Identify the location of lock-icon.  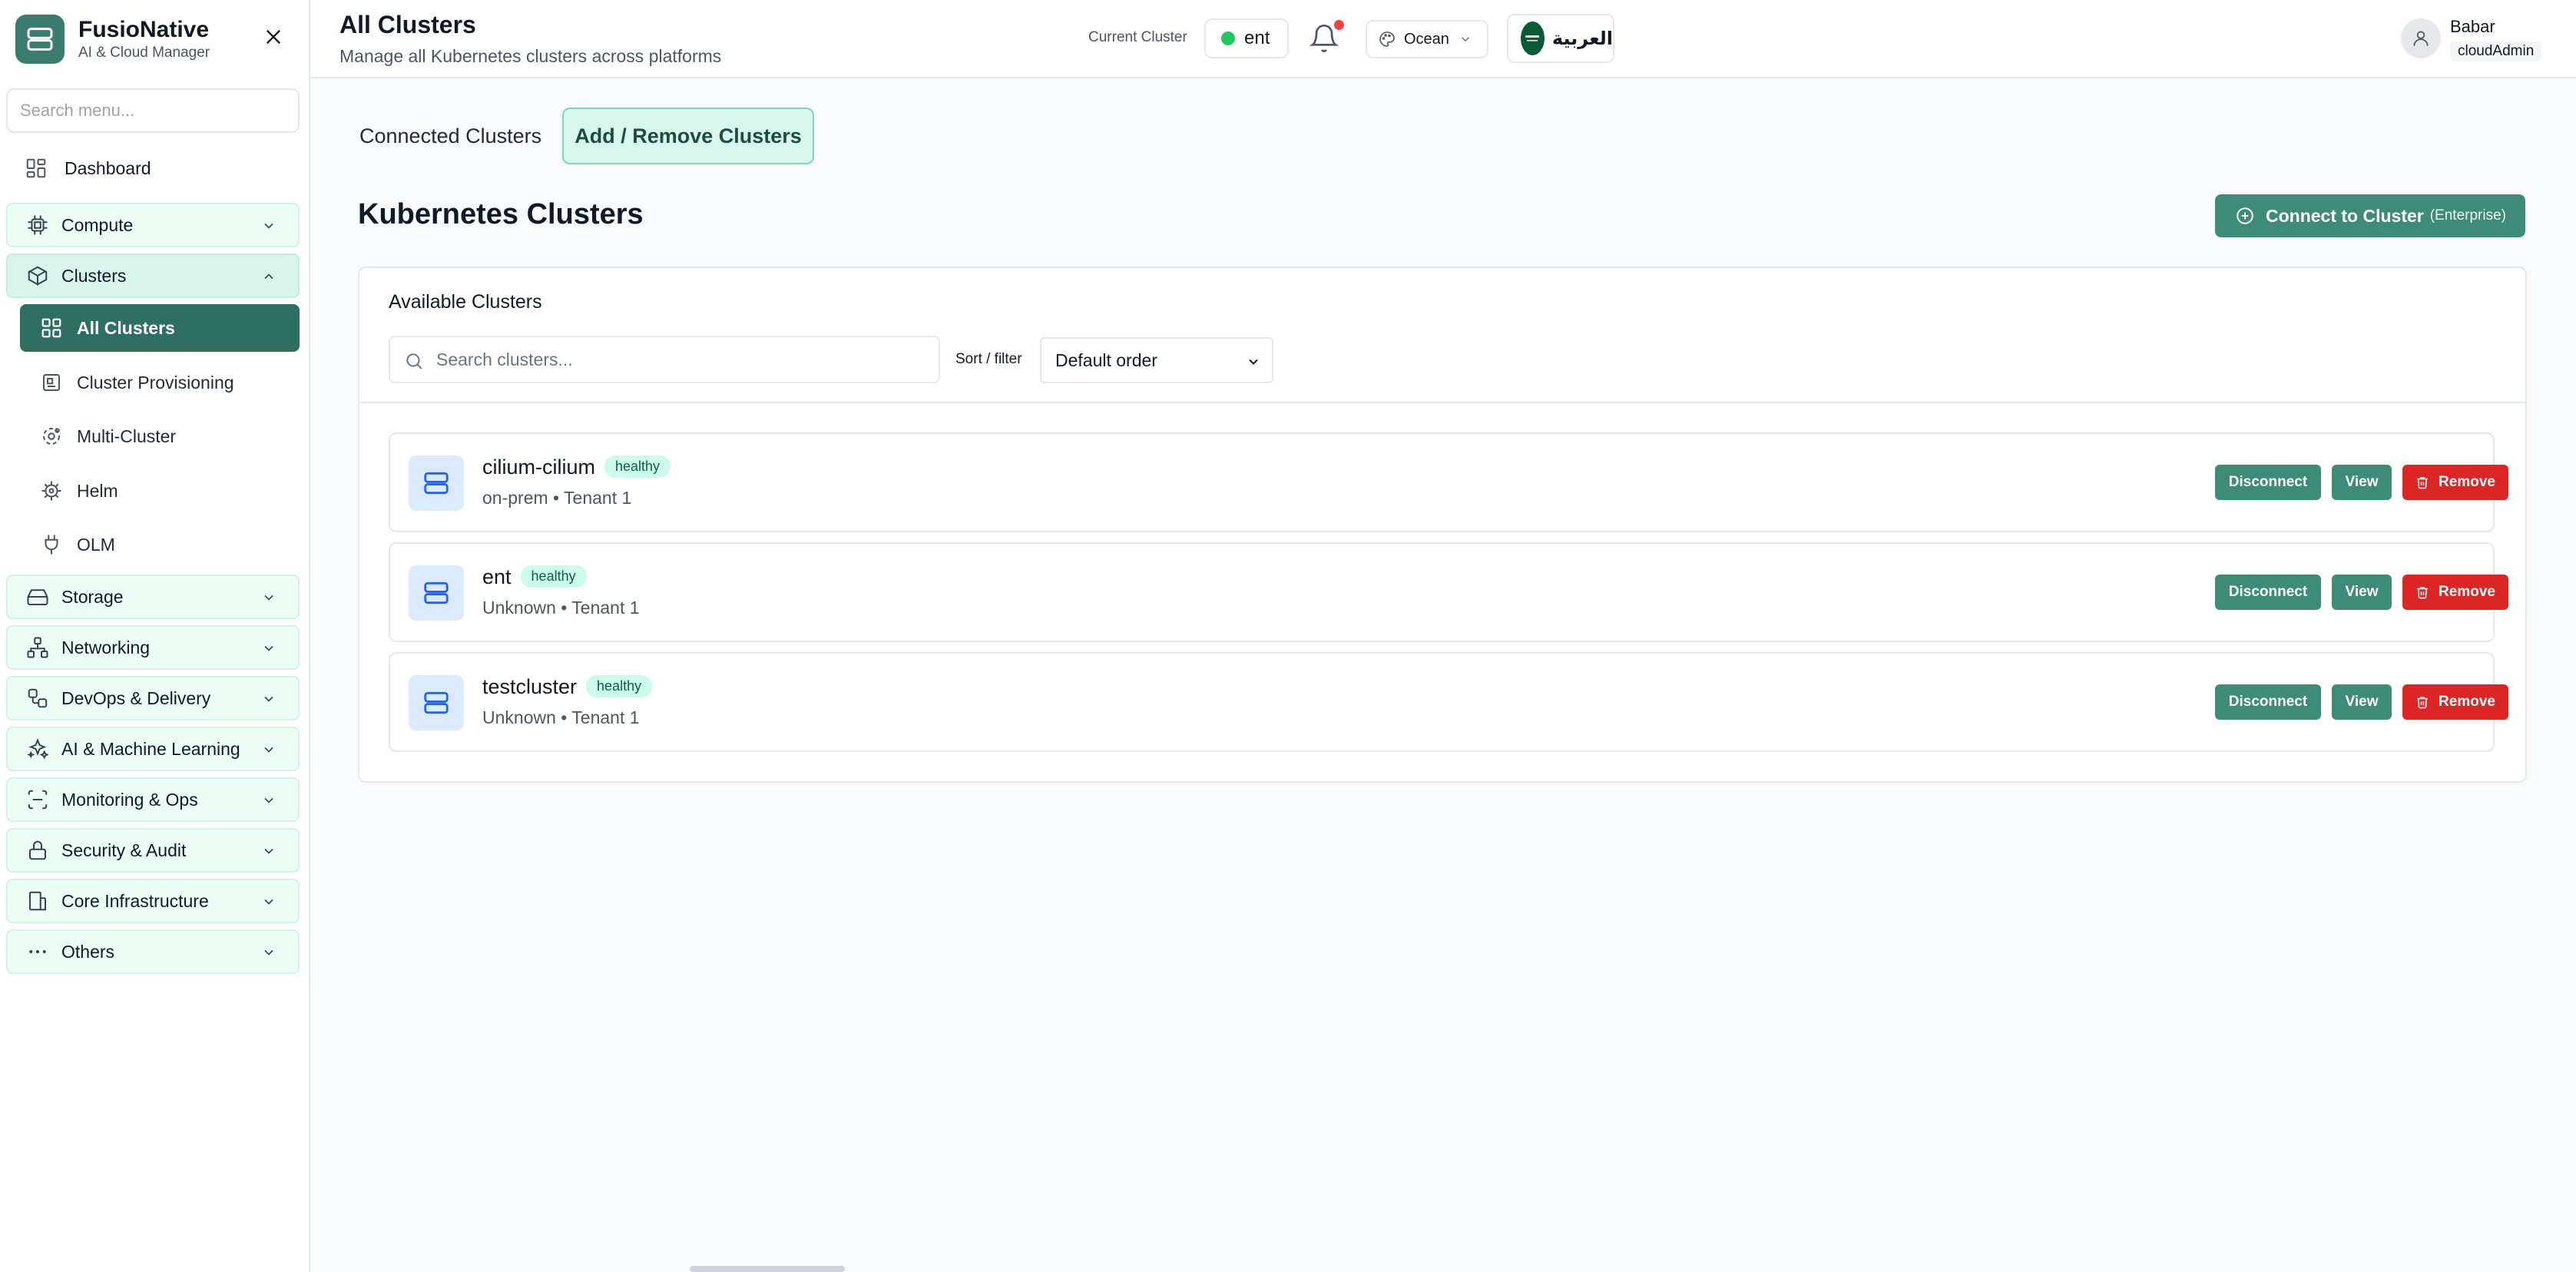
(38, 850).